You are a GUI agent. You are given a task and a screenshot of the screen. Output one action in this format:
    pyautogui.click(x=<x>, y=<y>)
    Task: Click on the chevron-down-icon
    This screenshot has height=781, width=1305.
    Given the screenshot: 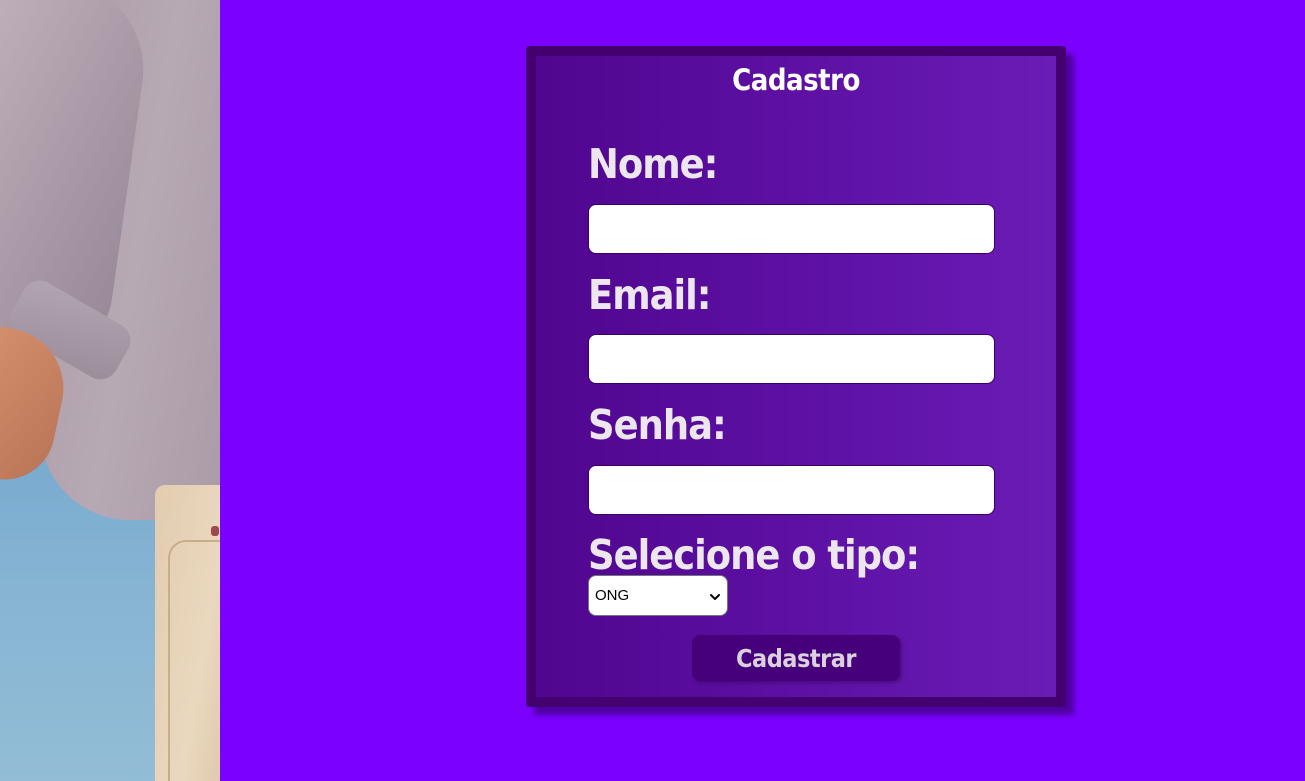 What is the action you would take?
    pyautogui.click(x=715, y=596)
    